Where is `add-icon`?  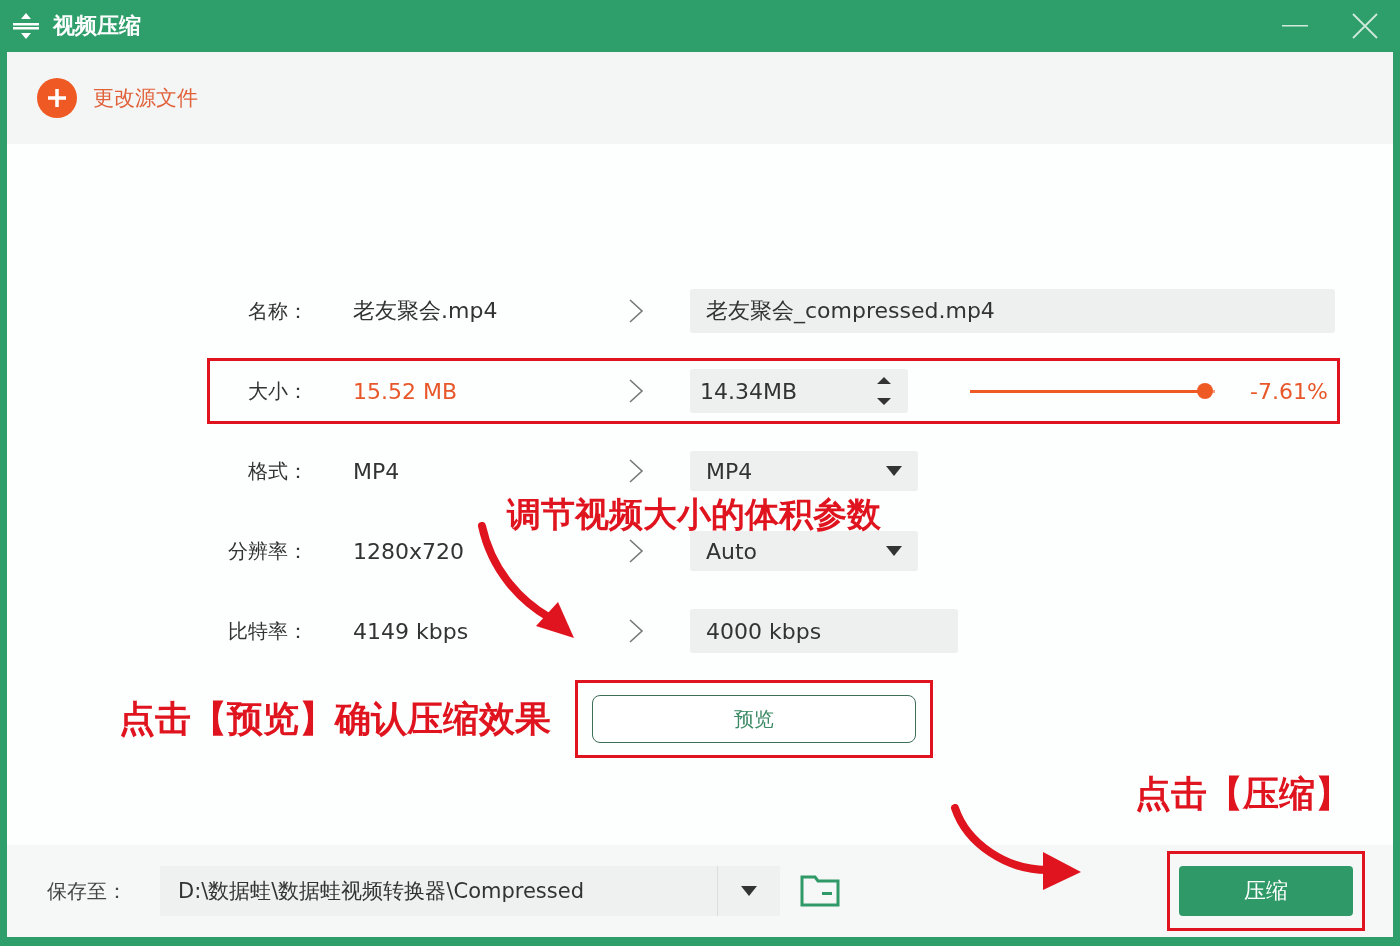 add-icon is located at coordinates (57, 98).